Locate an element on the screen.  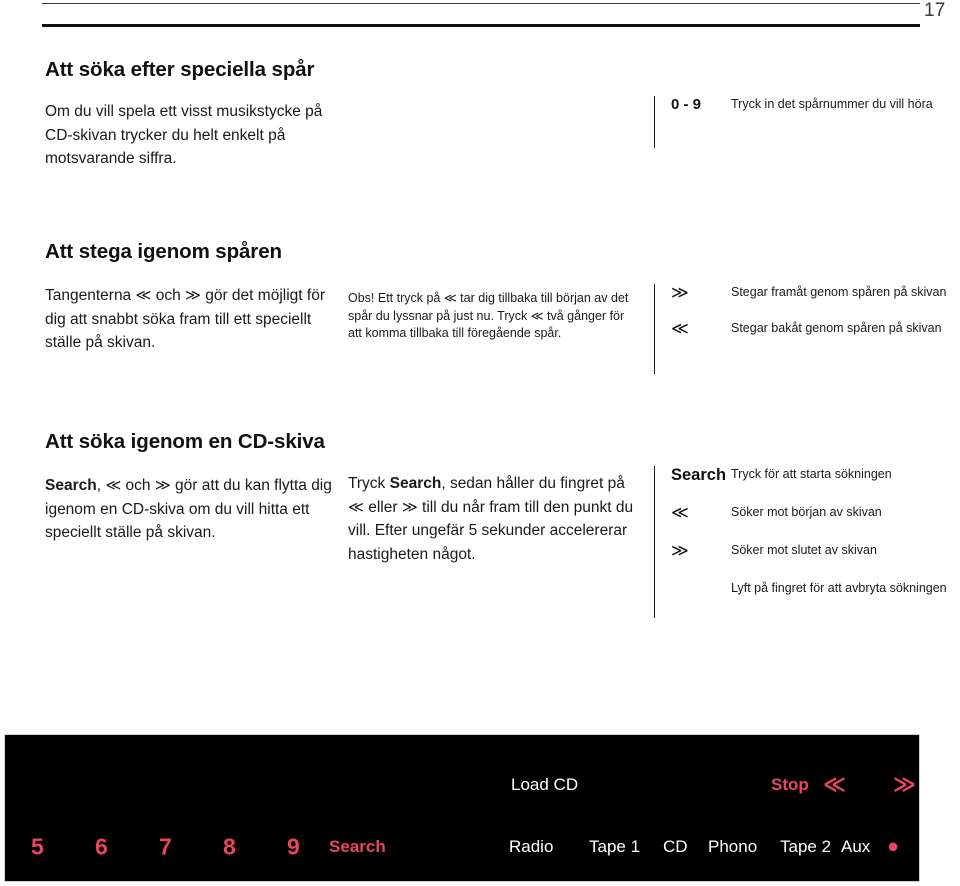
legend-row: Search Tryck för att starta sökningen is located at coordinates (804, 475).